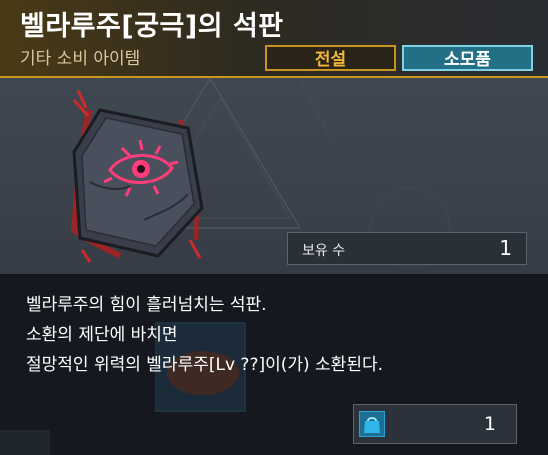  What do you see at coordinates (467, 58) in the screenshot?
I see `type-tag: 소모품` at bounding box center [467, 58].